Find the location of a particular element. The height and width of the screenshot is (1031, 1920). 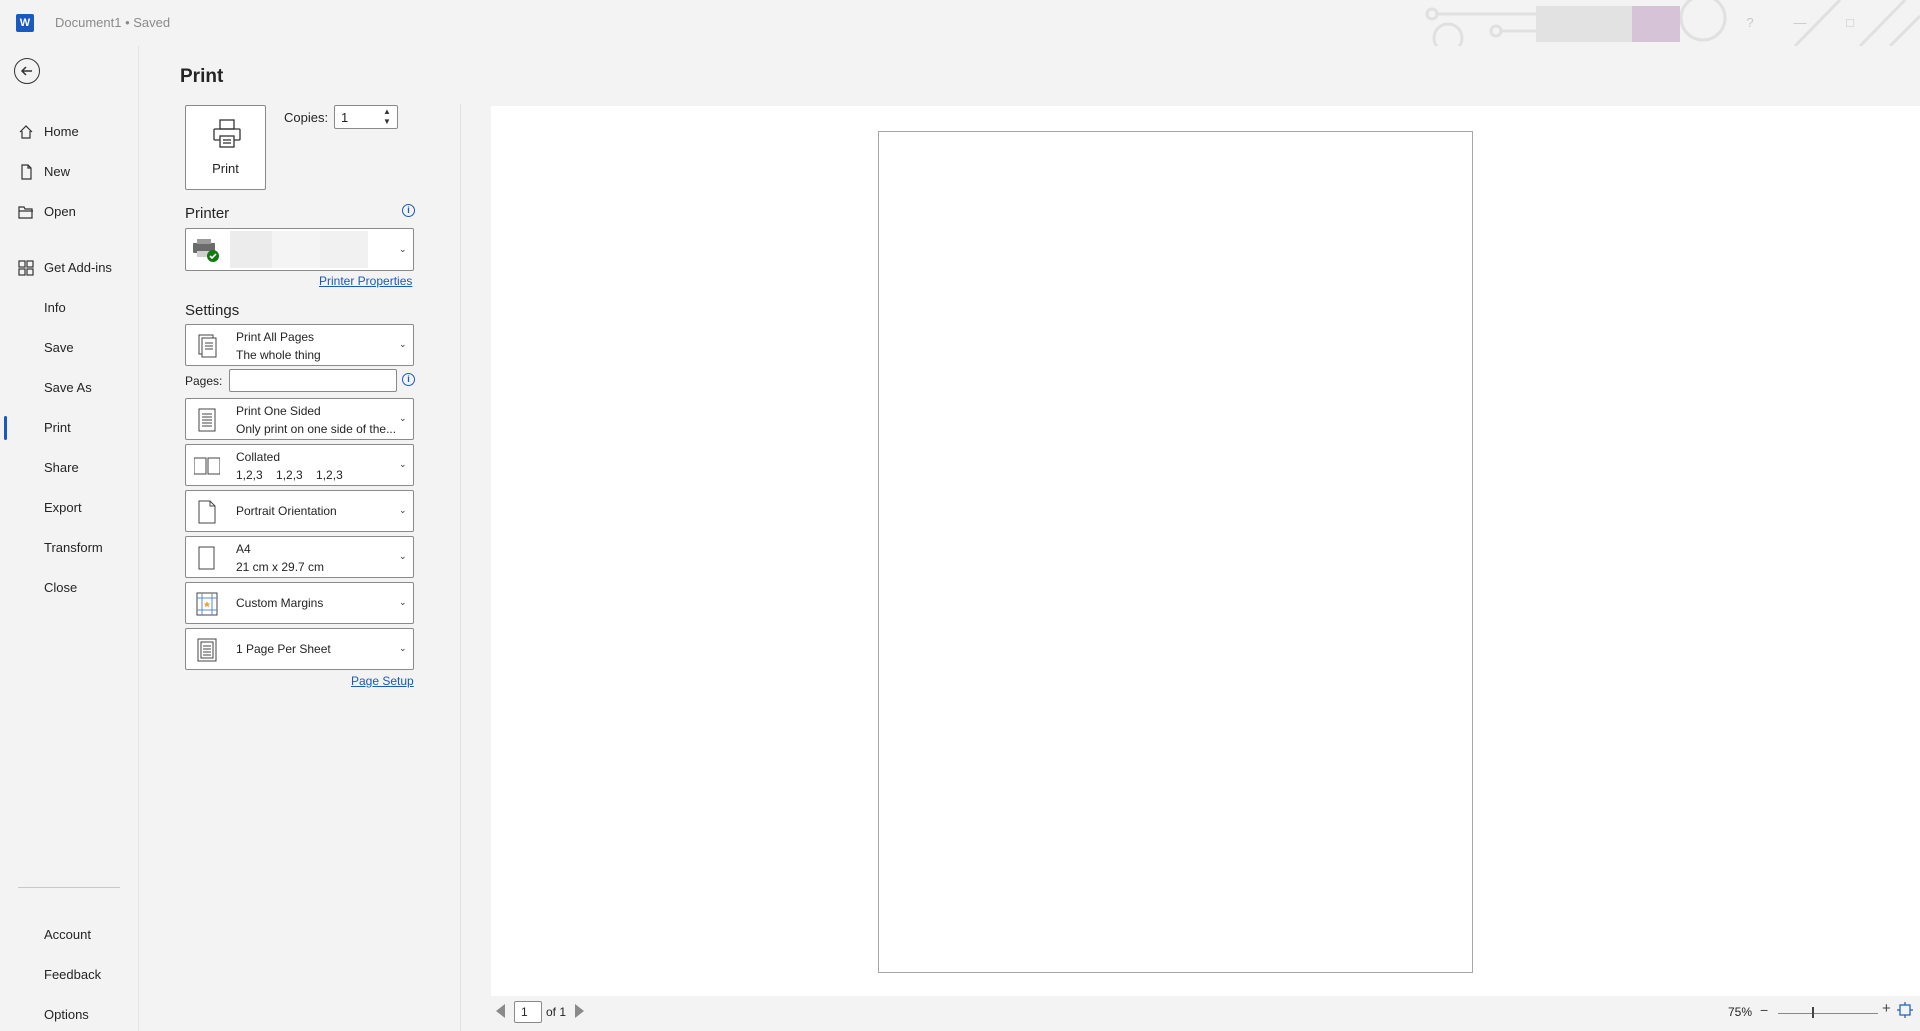

nav-item-print: Print is located at coordinates (69, 428).